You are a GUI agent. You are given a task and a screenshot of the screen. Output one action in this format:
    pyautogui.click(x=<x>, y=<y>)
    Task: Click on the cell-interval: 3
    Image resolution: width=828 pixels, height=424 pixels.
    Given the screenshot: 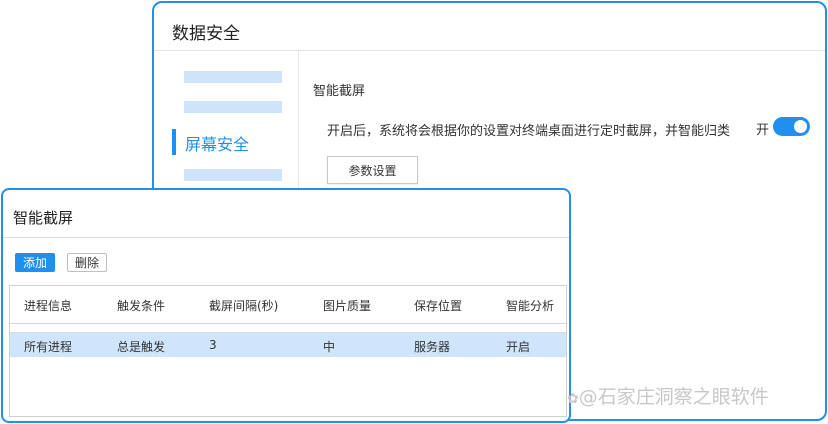 What is the action you would take?
    pyautogui.click(x=213, y=345)
    